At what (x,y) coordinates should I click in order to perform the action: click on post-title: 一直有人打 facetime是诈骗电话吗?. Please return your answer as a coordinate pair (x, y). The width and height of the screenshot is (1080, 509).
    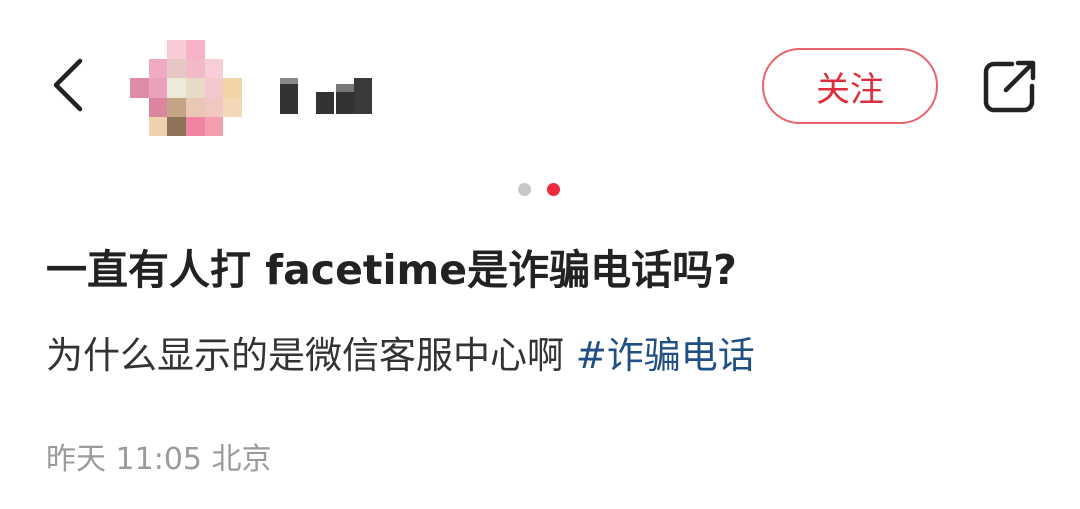
    Looking at the image, I should click on (391, 270).